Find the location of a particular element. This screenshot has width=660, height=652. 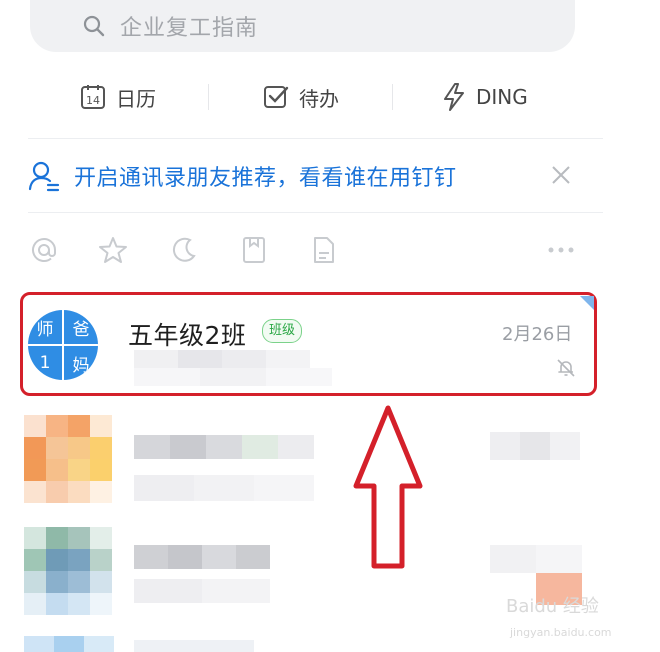

avatar-divider is located at coordinates (63, 345).